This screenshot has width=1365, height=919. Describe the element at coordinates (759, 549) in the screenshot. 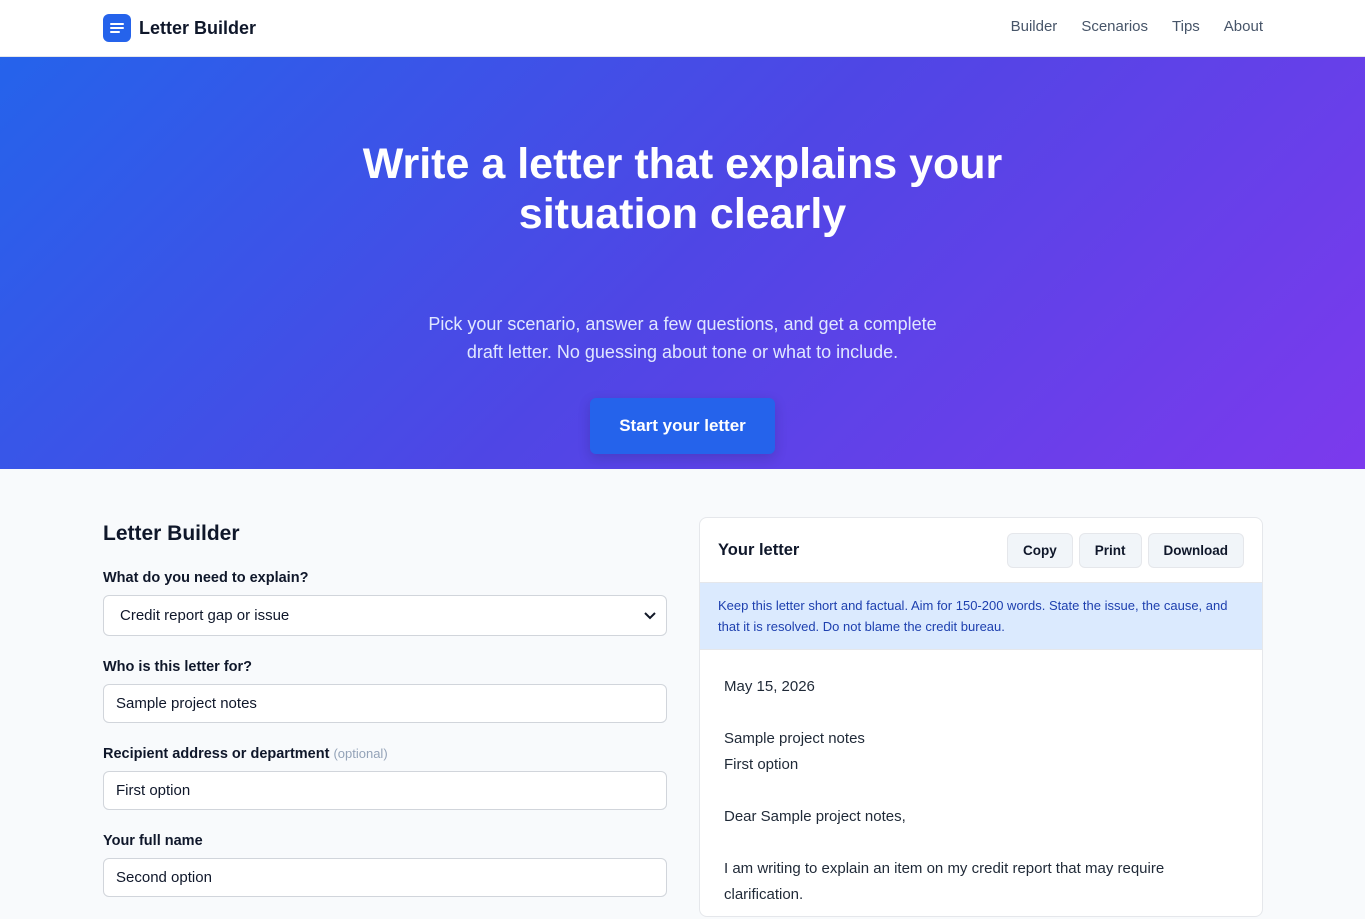

I see `preview-title: Your letter` at that location.